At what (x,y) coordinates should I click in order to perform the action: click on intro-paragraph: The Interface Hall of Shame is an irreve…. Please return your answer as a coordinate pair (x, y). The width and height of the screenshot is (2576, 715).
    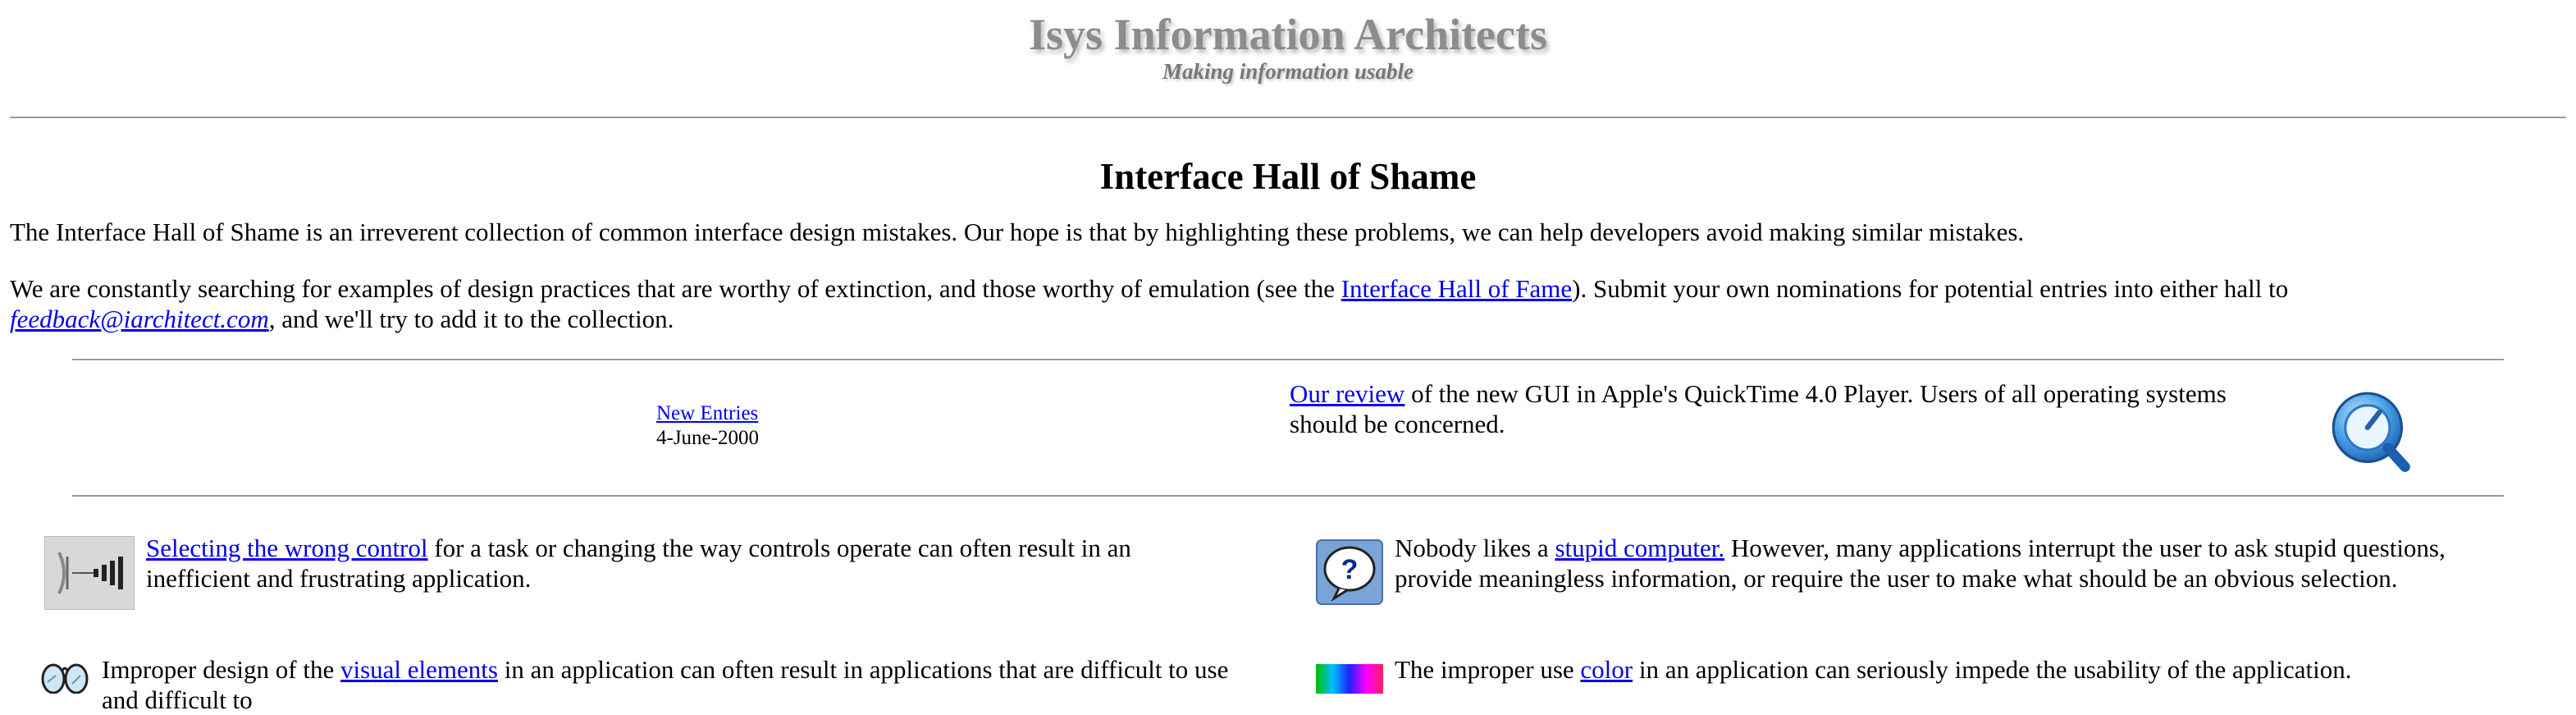
    Looking at the image, I should click on (1017, 232).